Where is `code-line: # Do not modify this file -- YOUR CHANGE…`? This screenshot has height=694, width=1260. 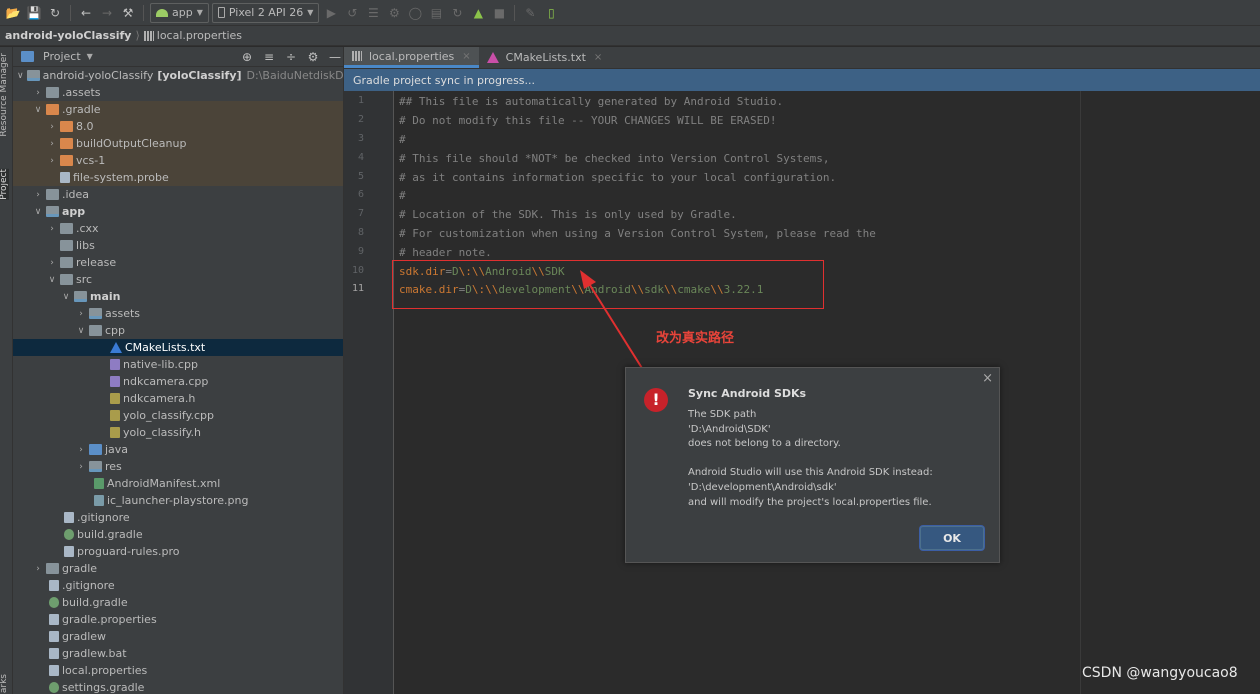 code-line: # Do not modify this file -- YOUR CHANGE… is located at coordinates (588, 120).